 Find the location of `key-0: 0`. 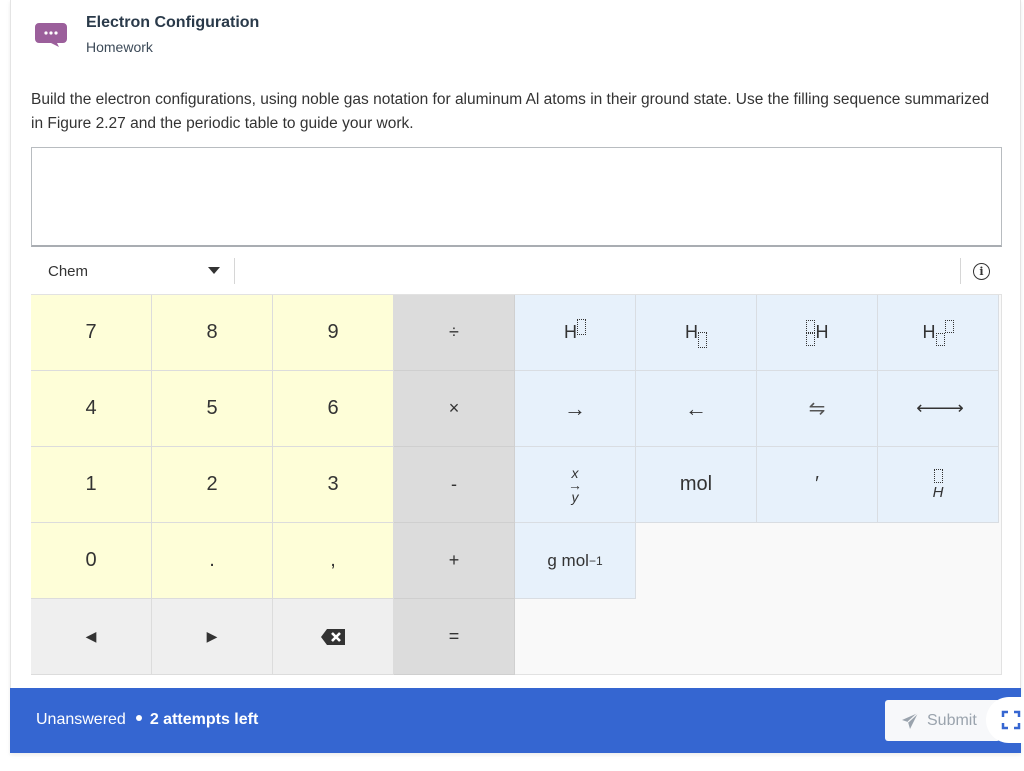

key-0: 0 is located at coordinates (91, 561).